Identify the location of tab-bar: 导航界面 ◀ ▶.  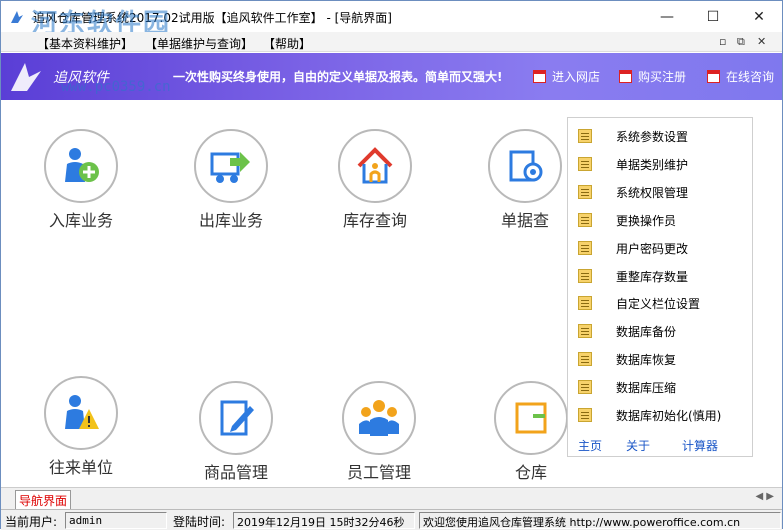
(391, 499).